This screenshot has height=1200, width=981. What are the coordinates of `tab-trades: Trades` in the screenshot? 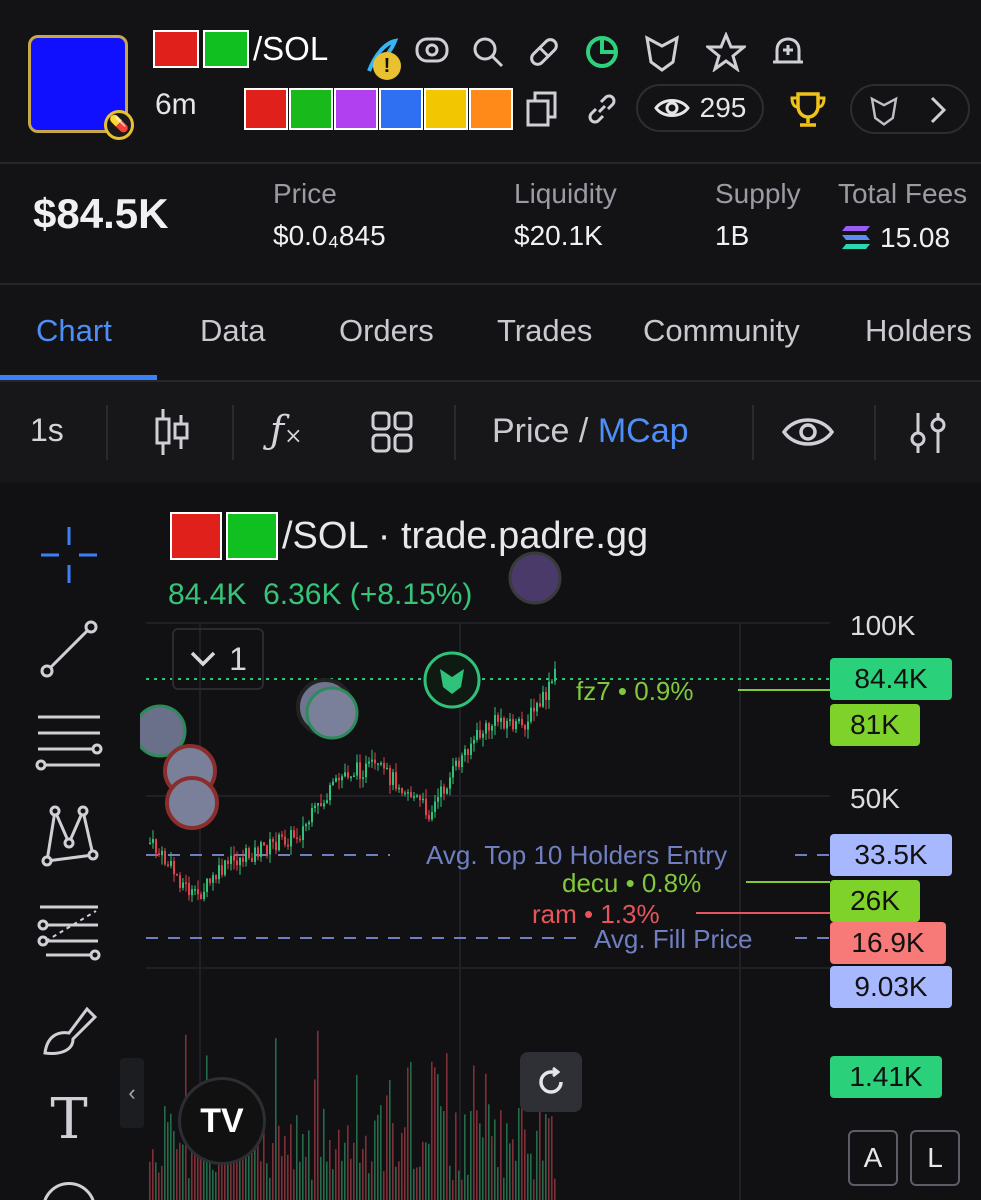 It's located at (544, 331).